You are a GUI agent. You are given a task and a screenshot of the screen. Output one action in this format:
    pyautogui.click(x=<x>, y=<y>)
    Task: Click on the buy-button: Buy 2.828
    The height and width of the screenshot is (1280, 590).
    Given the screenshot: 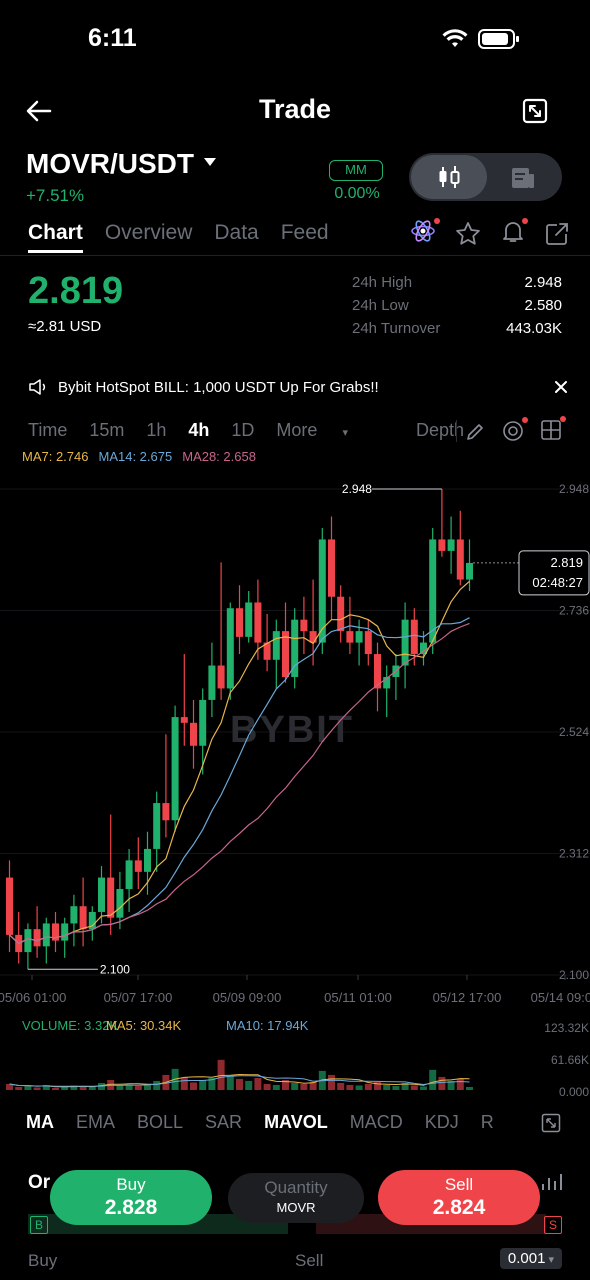 What is the action you would take?
    pyautogui.click(x=131, y=1197)
    